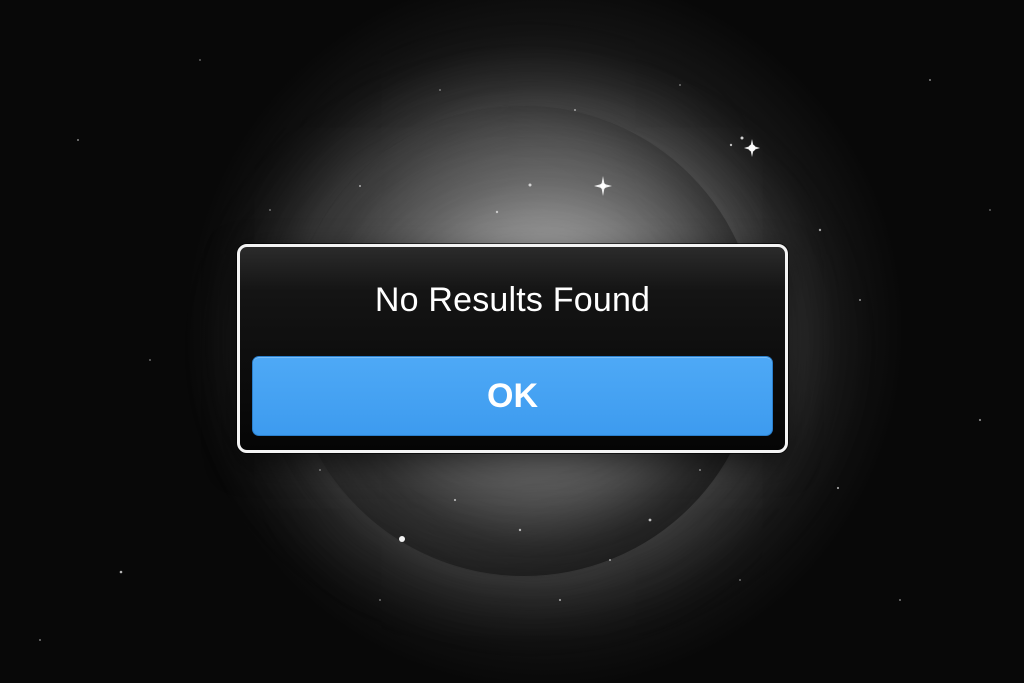 The image size is (1024, 683). I want to click on ok-button-label: OK, so click(512, 395).